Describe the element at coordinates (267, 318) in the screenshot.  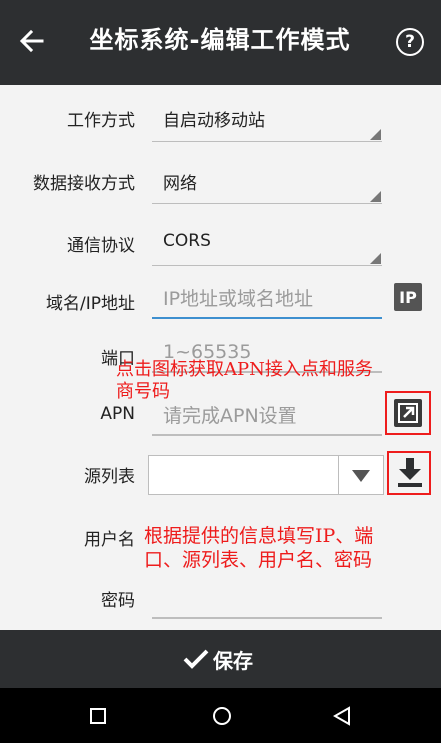
I see `domain-ip-underline` at that location.